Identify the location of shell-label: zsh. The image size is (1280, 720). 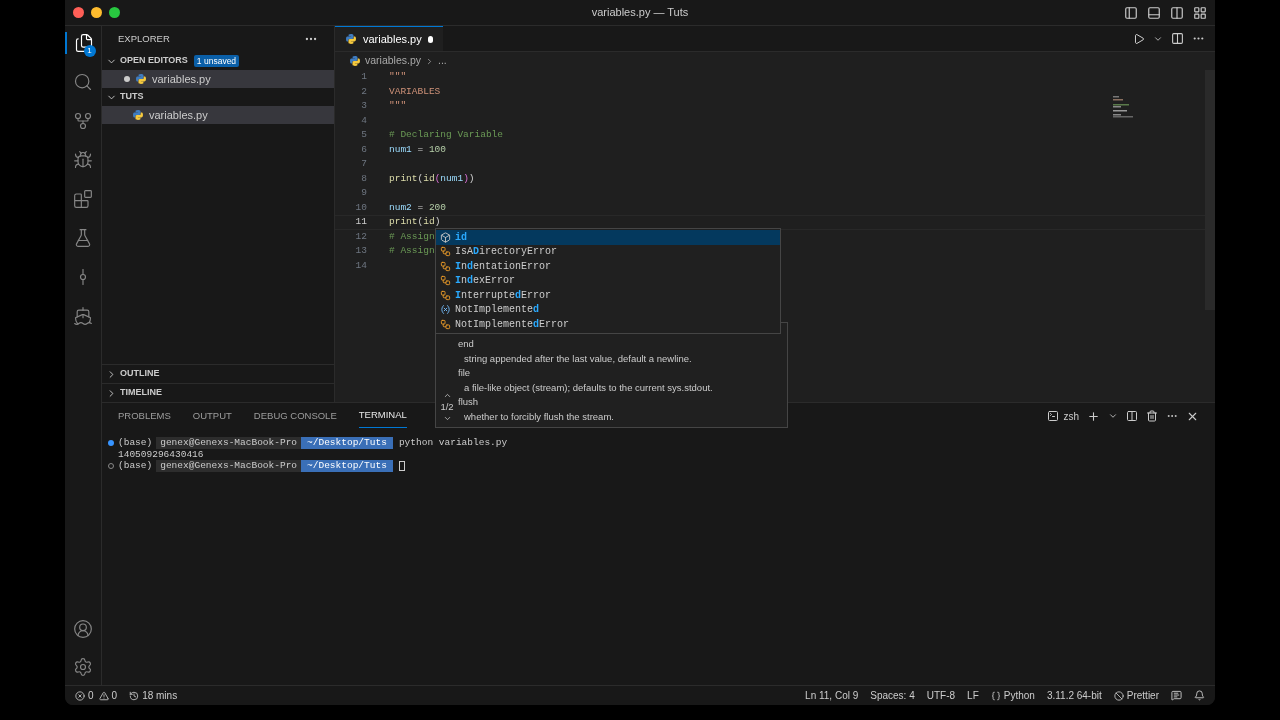
(1071, 416).